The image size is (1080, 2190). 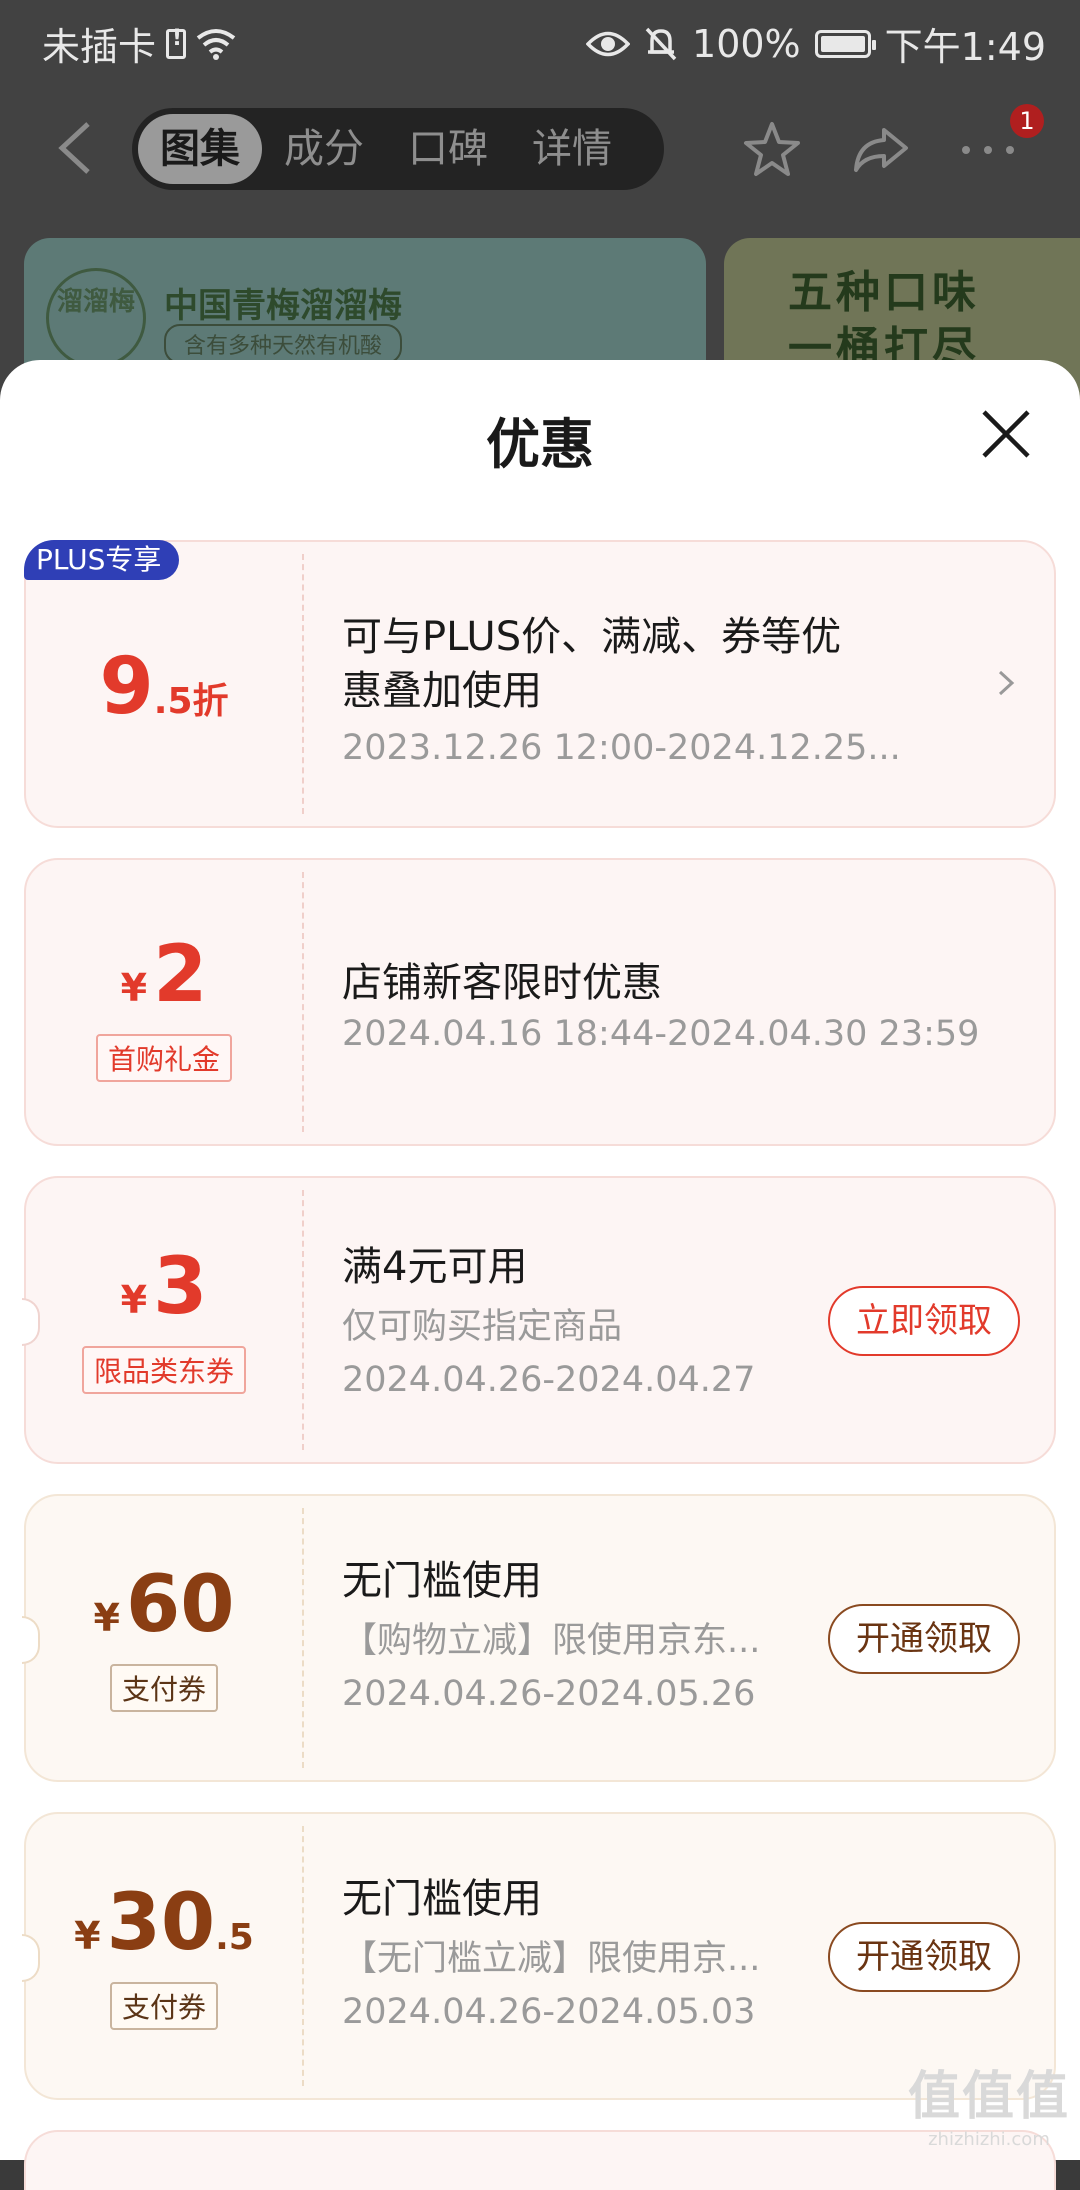 What do you see at coordinates (549, 2012) in the screenshot?
I see `coupon-date: 2024.04.26-2024.05.03` at bounding box center [549, 2012].